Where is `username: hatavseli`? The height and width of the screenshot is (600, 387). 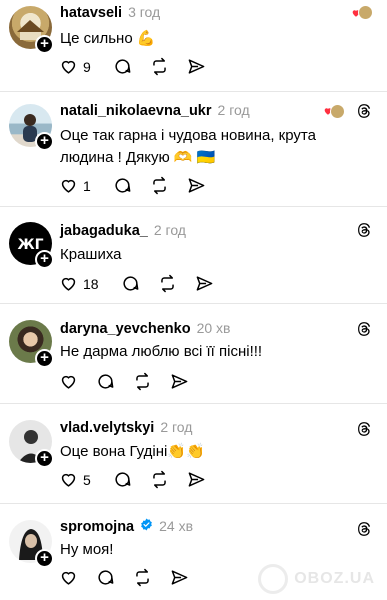 username: hatavseli is located at coordinates (91, 13).